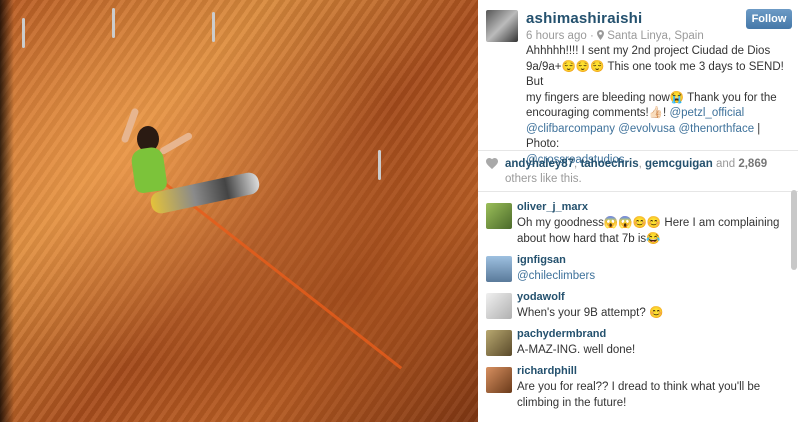 The image size is (798, 422). I want to click on comments-scrollbar, so click(794, 230).